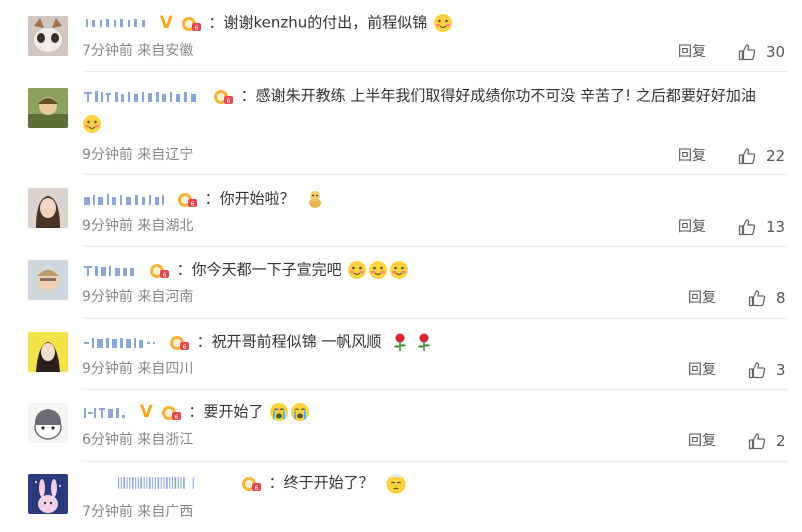 The height and width of the screenshot is (532, 802). Describe the element at coordinates (776, 227) in the screenshot. I see `like-count: 13` at that location.